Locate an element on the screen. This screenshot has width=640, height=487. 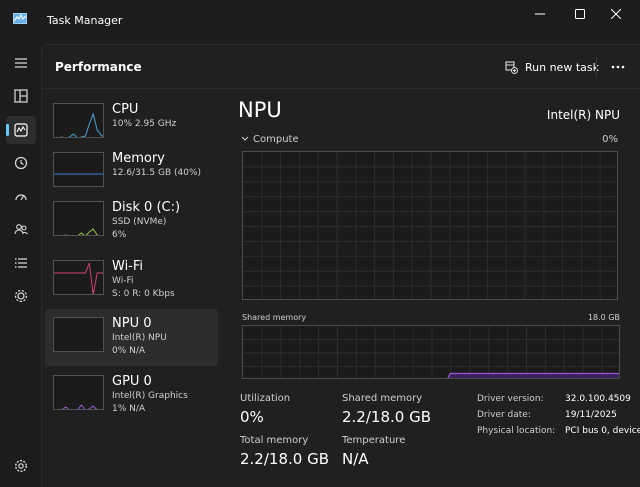
compute-percent: 0% is located at coordinates (610, 139).